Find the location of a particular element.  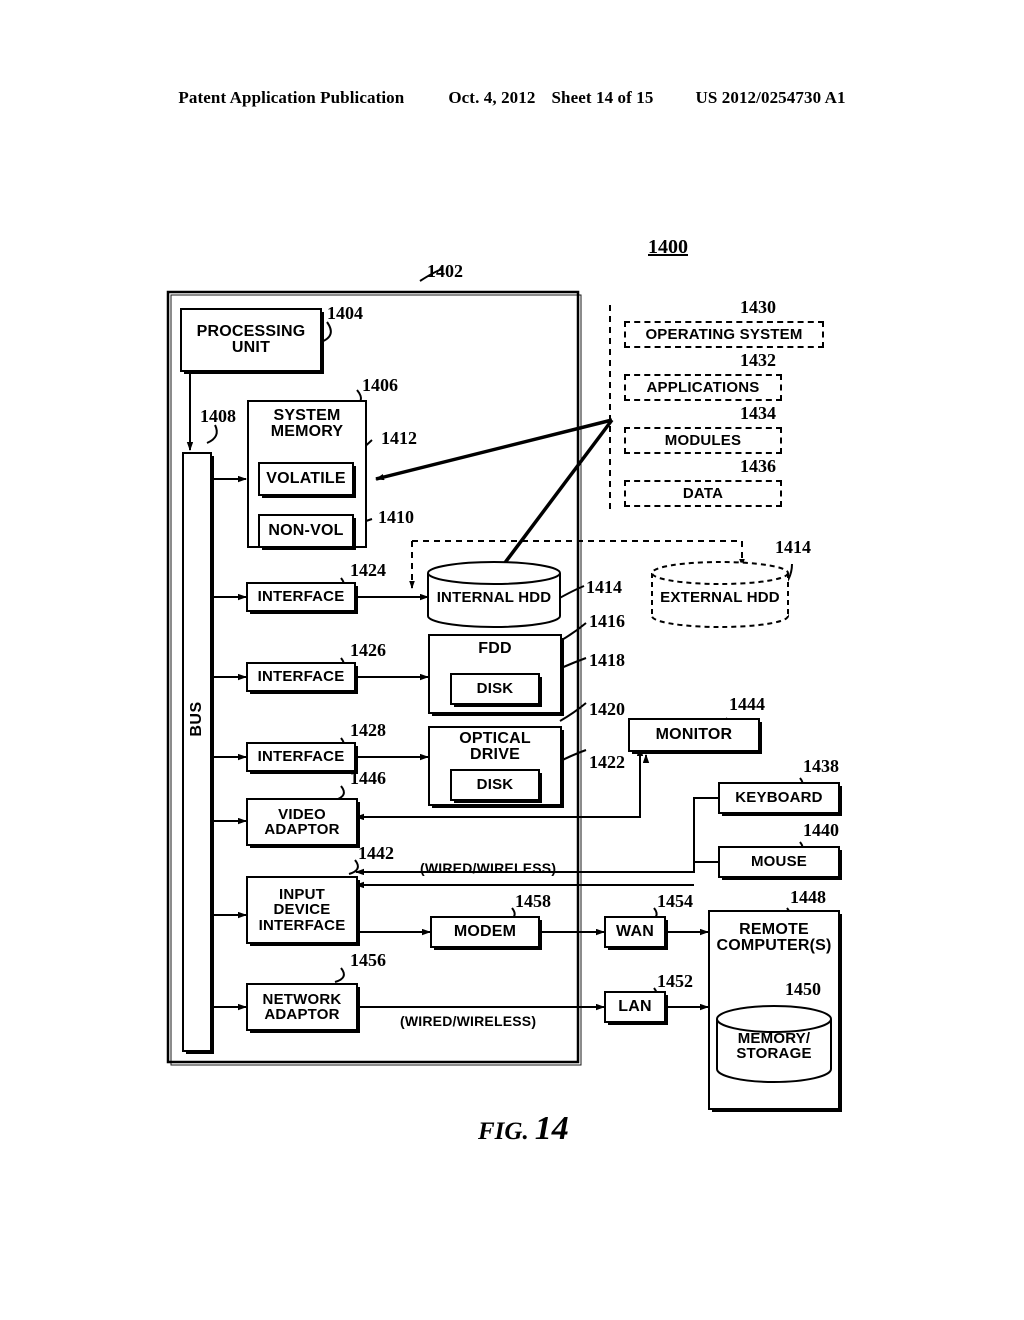

ref-1426: 1426 is located at coordinates (368, 650).